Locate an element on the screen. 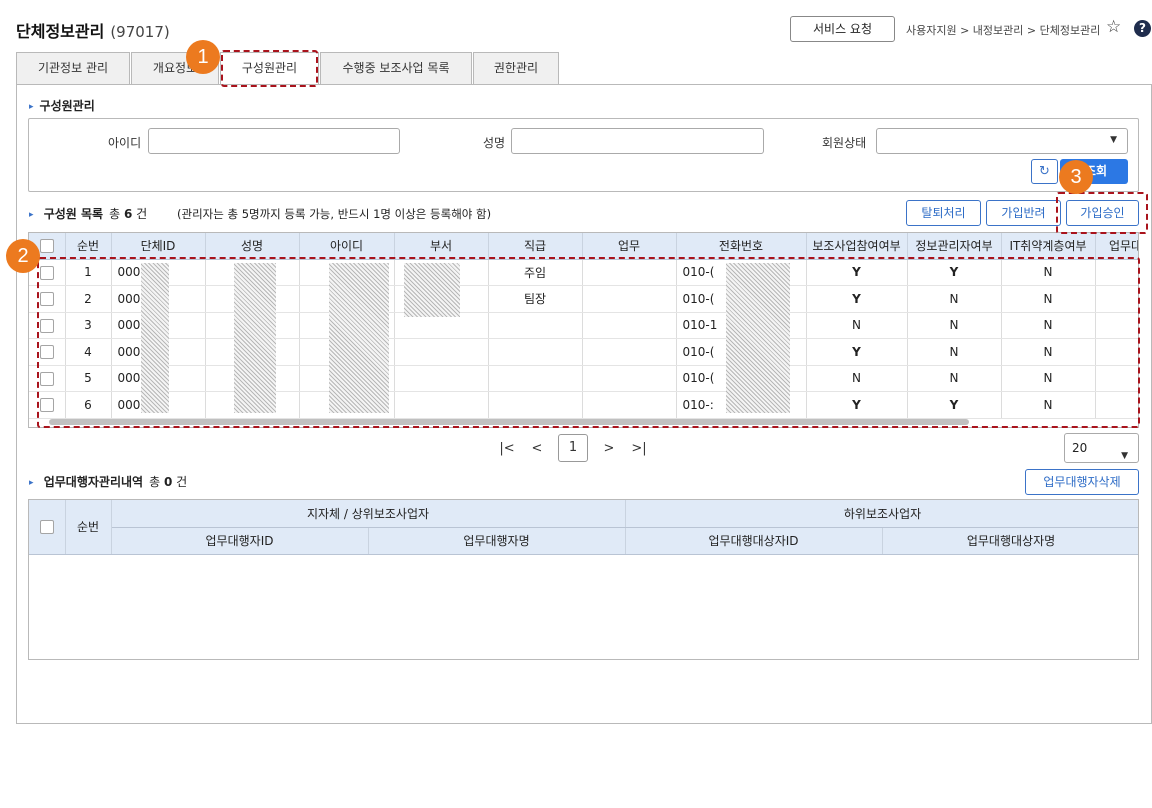 The image size is (1152, 808). highlight-approve is located at coordinates (1102, 213).